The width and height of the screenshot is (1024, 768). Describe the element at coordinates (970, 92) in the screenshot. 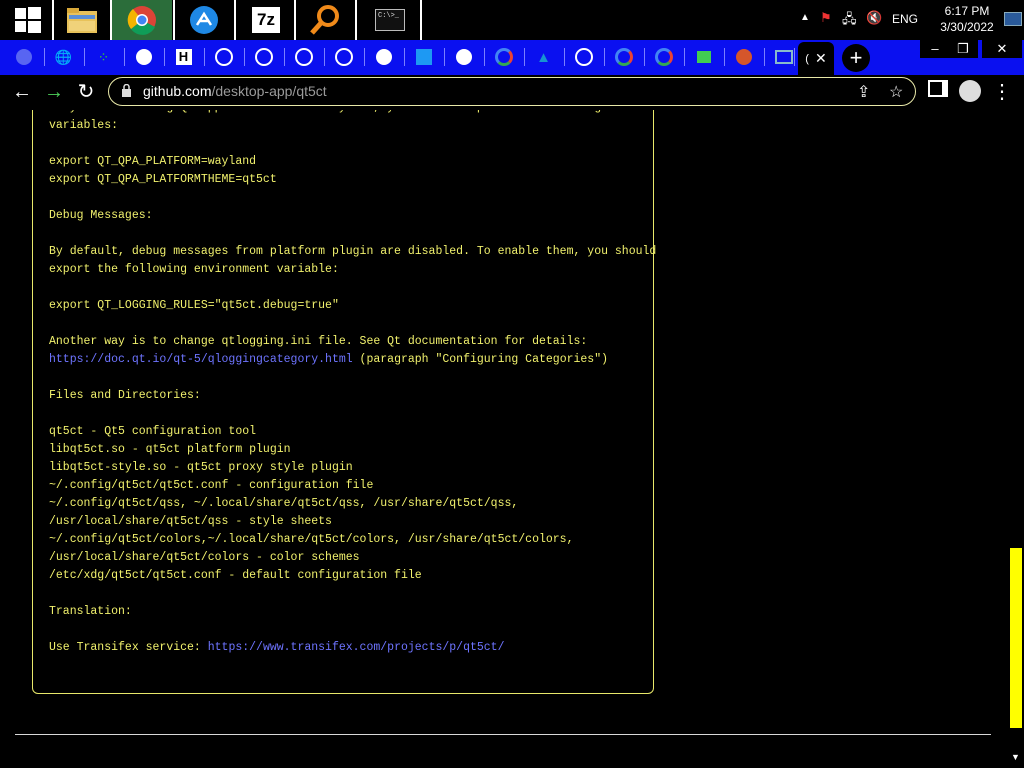

I see `profile-button` at that location.